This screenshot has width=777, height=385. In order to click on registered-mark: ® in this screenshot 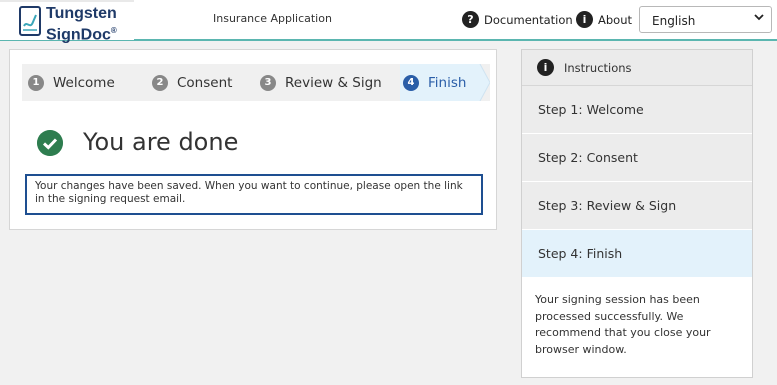, I will do `click(113, 30)`.